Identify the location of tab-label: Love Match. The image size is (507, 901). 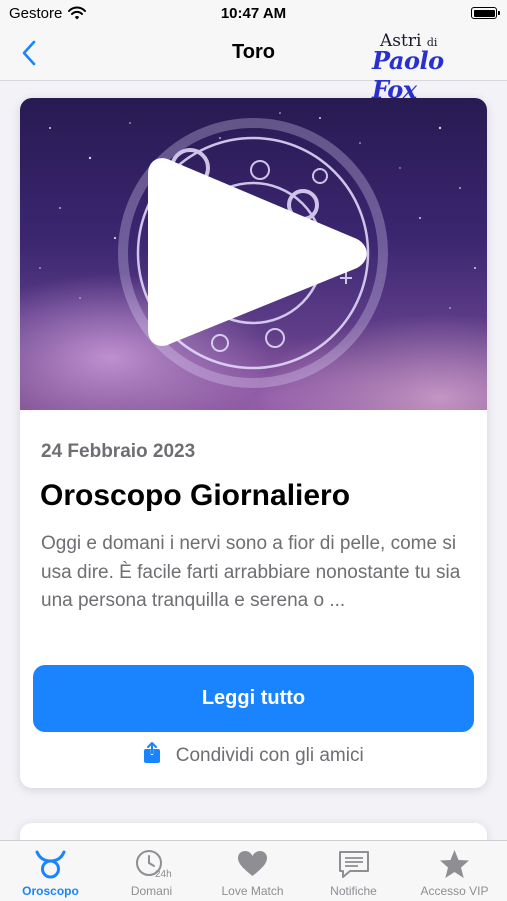
(252, 891).